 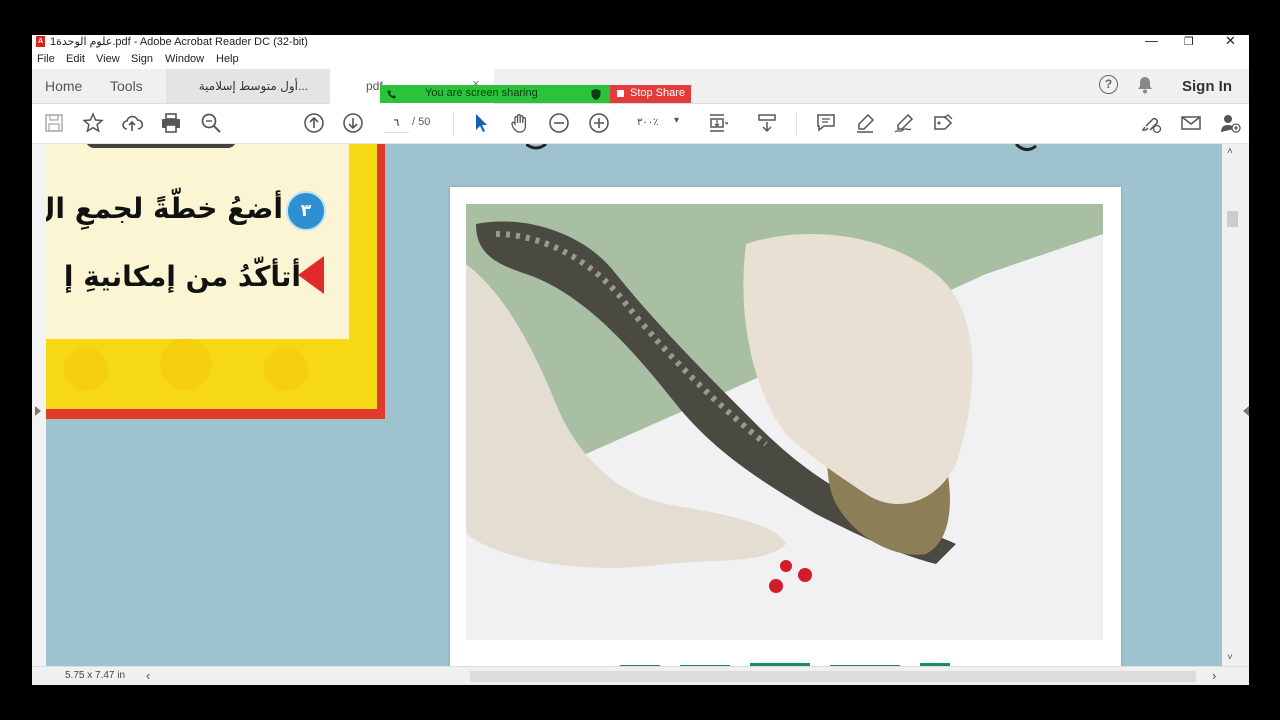 I want to click on menu-window: Window, so click(x=184, y=59).